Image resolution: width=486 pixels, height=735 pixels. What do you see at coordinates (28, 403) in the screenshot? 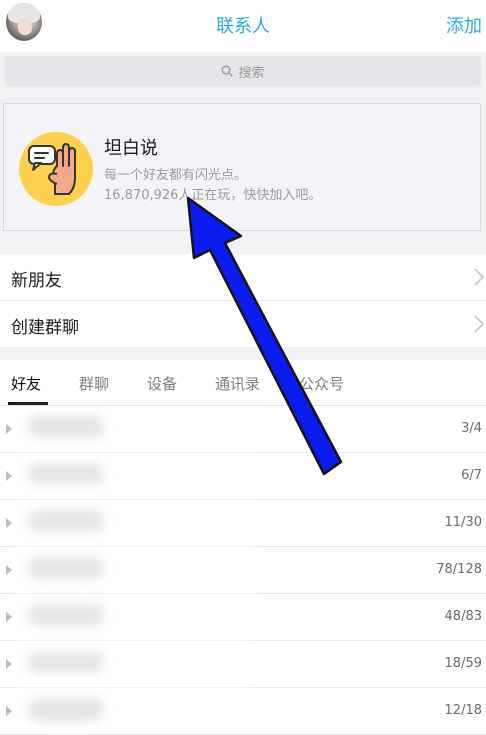
I see `active-tab-indicator` at bounding box center [28, 403].